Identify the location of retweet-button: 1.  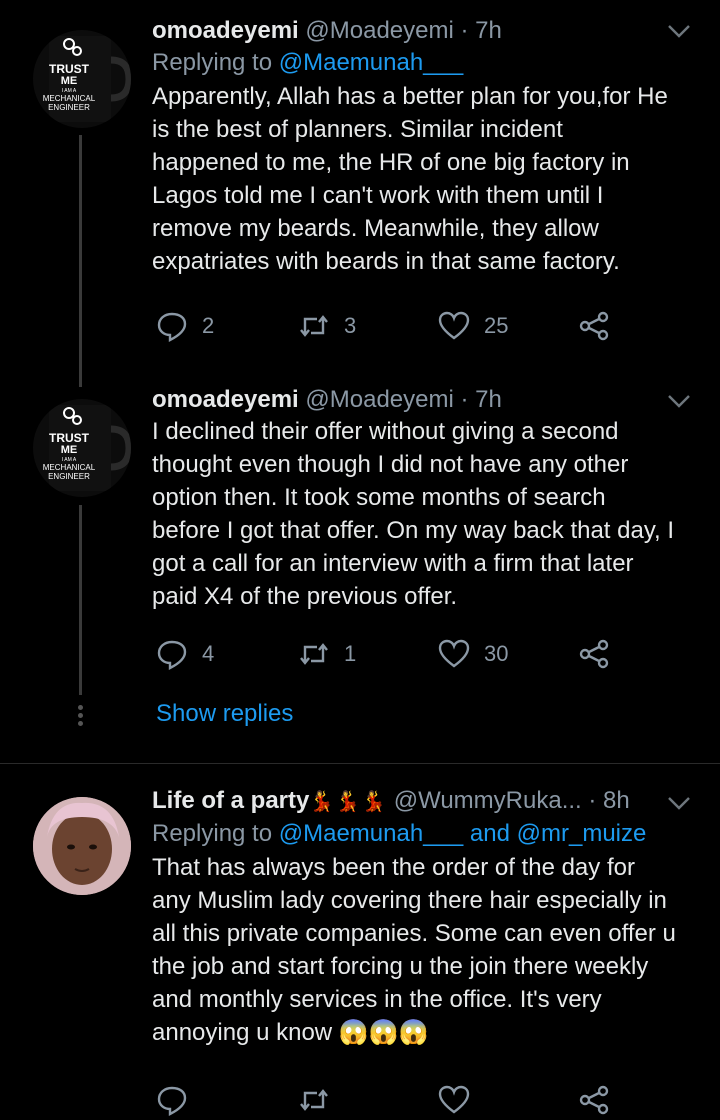
(327, 654).